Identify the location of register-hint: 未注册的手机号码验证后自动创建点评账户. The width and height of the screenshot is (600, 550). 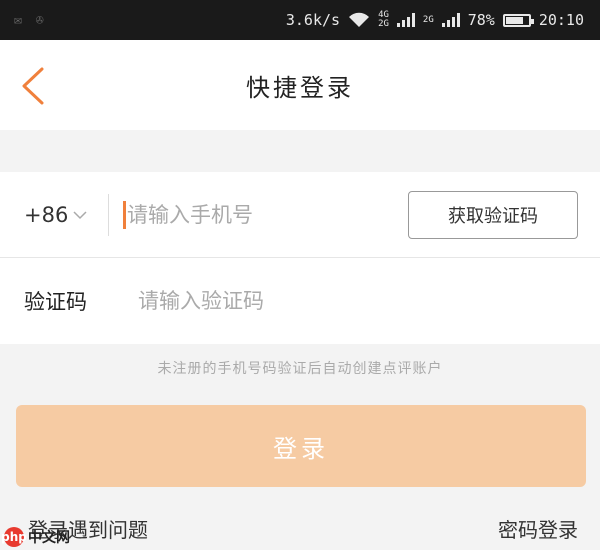
(300, 369).